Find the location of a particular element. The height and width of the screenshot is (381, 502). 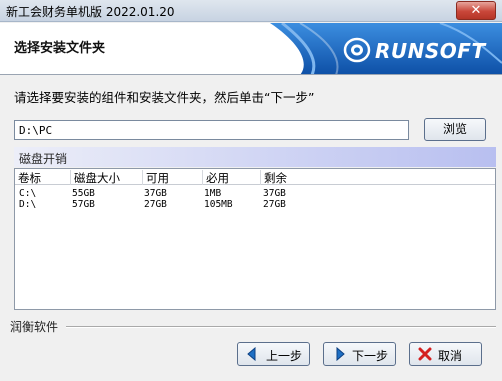

install-path-input is located at coordinates (211, 130).